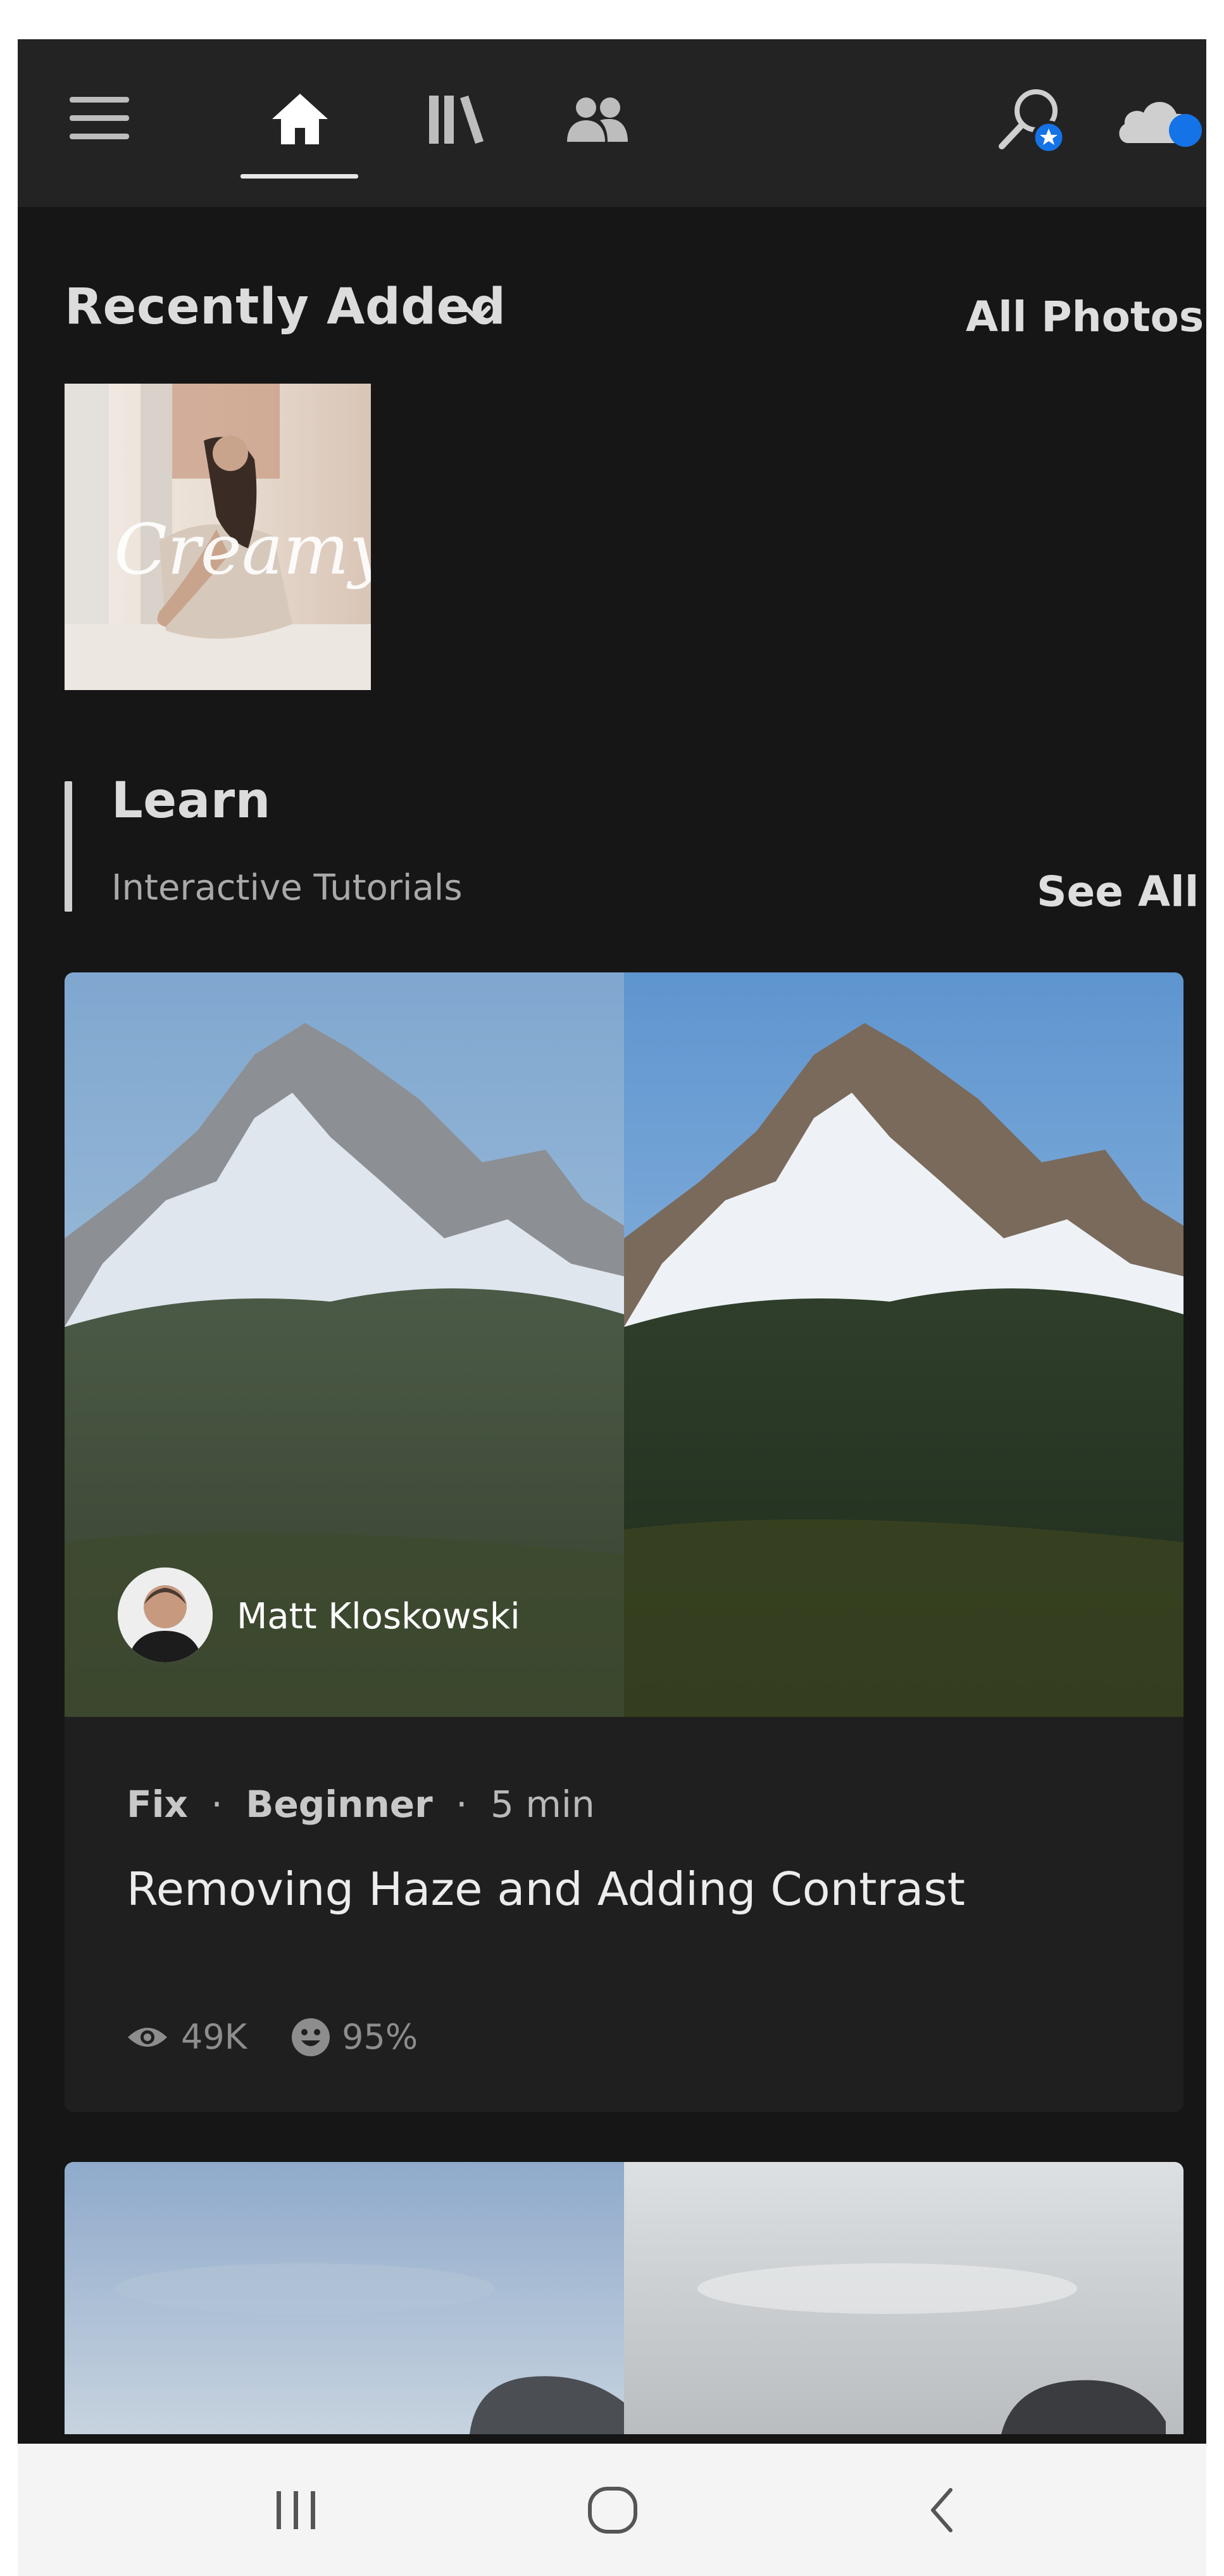 This screenshot has height=2576, width=1224. What do you see at coordinates (1033, 122) in the screenshot?
I see `search-people-star-icon` at bounding box center [1033, 122].